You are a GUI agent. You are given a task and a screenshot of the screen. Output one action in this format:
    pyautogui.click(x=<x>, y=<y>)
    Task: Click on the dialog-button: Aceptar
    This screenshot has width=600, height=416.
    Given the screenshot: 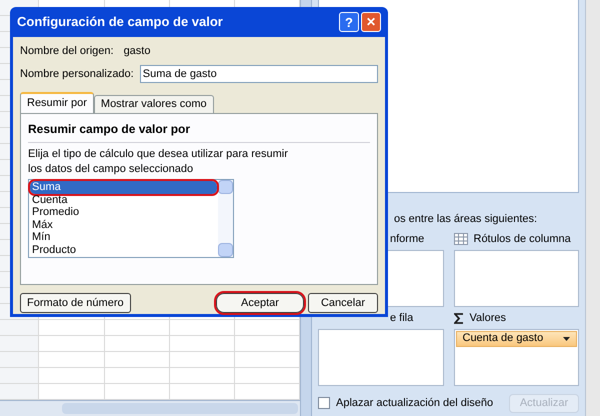 What is the action you would take?
    pyautogui.click(x=260, y=303)
    